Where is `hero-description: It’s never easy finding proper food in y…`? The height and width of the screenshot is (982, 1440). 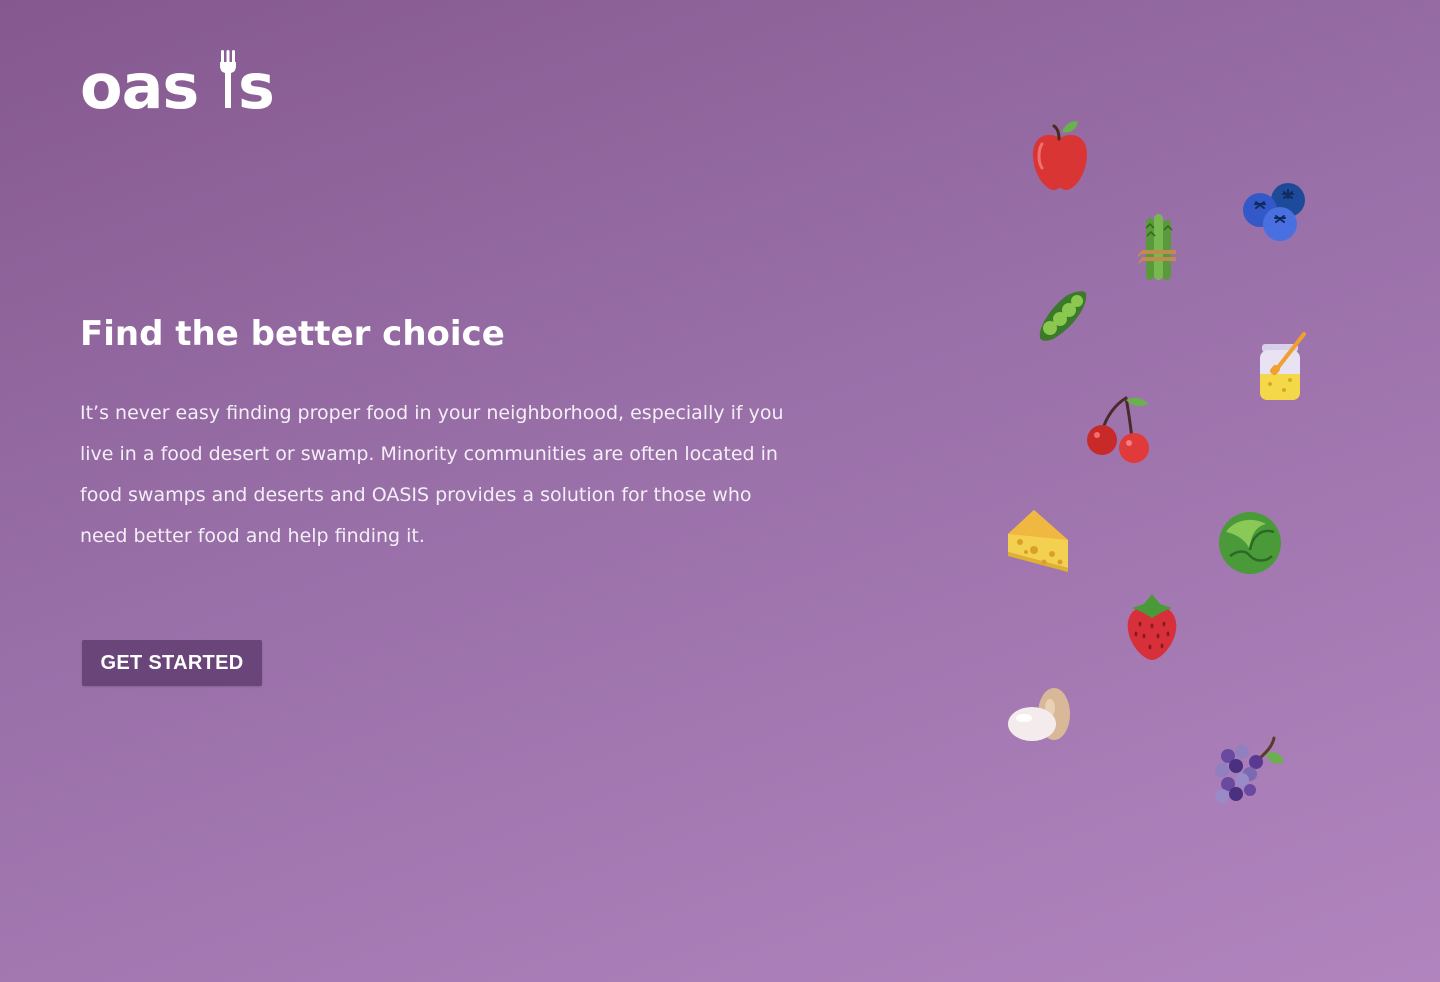 hero-description: It’s never easy finding proper food in y… is located at coordinates (432, 474).